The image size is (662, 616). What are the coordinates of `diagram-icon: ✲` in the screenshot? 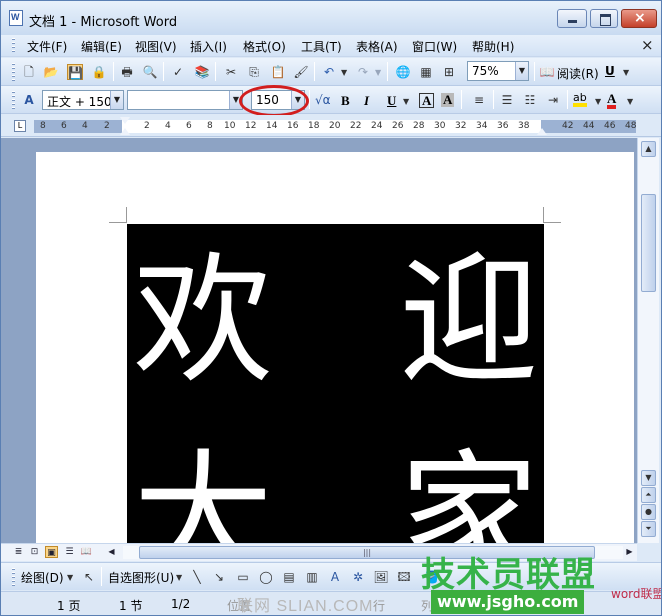 It's located at (358, 577).